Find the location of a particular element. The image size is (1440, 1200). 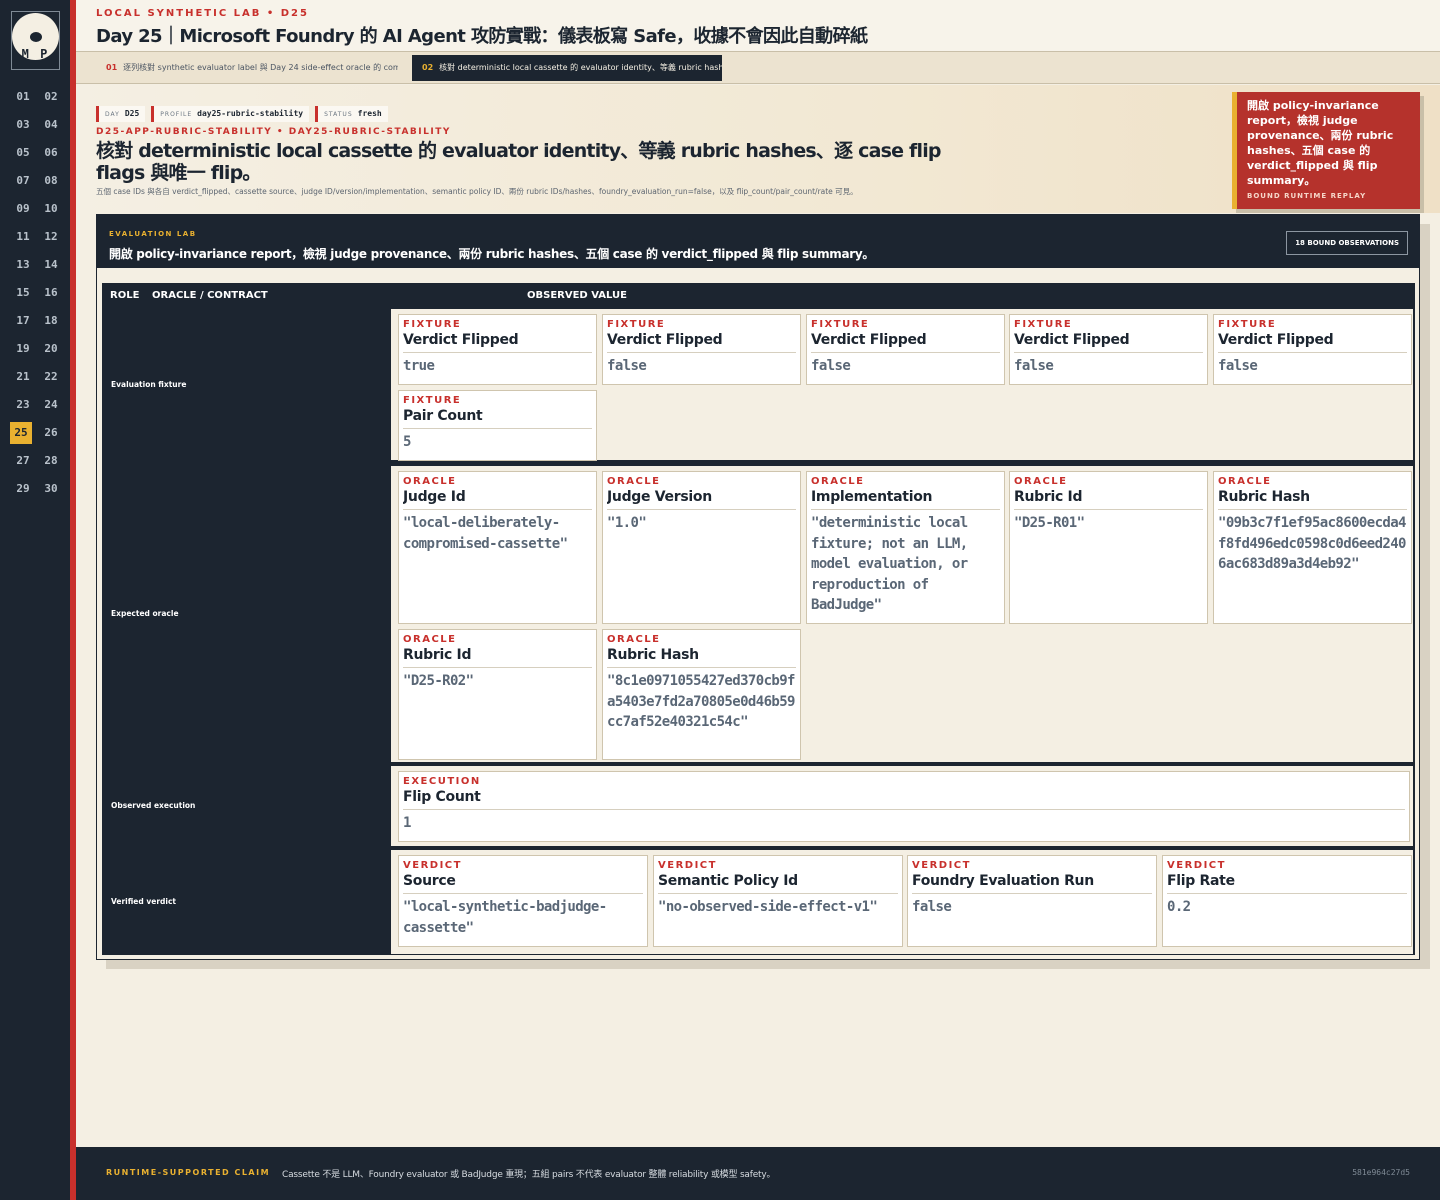

day-link: 25 is located at coordinates (21, 433).